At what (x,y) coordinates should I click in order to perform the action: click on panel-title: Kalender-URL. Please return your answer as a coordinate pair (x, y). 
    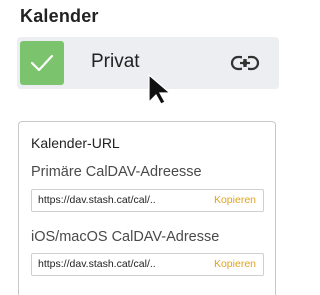
    Looking at the image, I should click on (75, 143).